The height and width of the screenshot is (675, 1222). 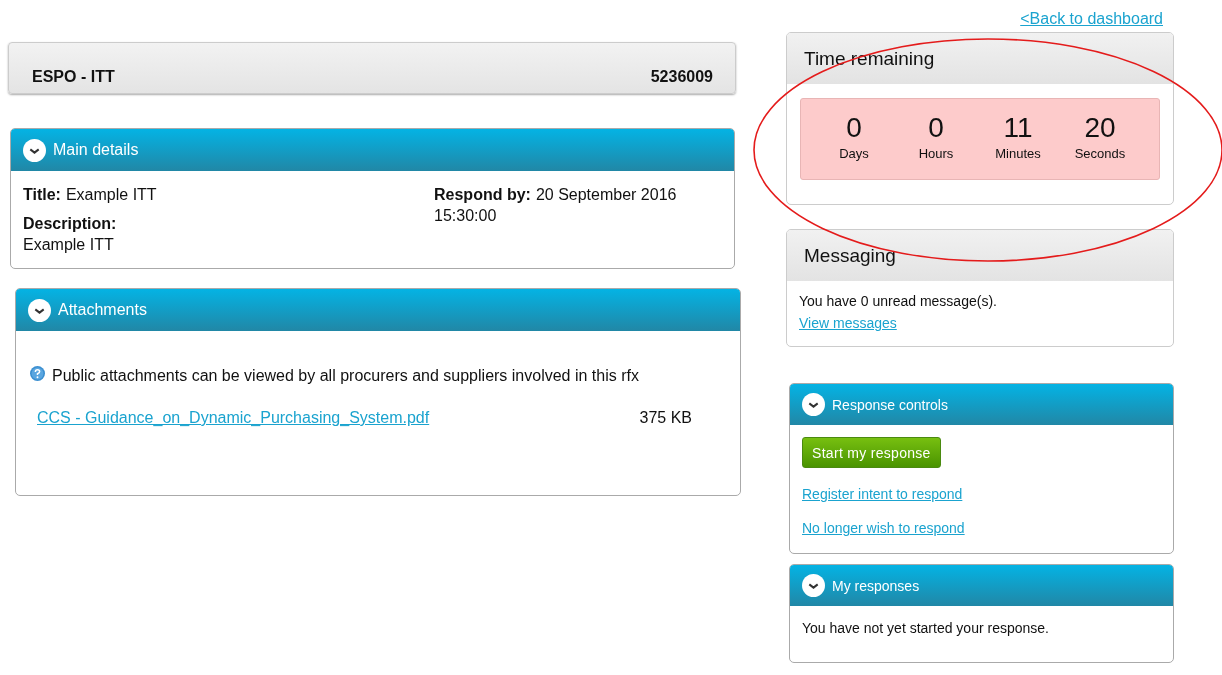 What do you see at coordinates (228, 234) in the screenshot?
I see `detail-field: Description: Example ITT` at bounding box center [228, 234].